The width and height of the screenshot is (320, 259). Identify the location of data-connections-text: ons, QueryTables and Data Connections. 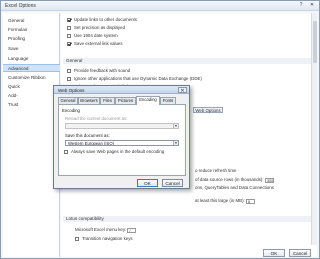
(234, 187).